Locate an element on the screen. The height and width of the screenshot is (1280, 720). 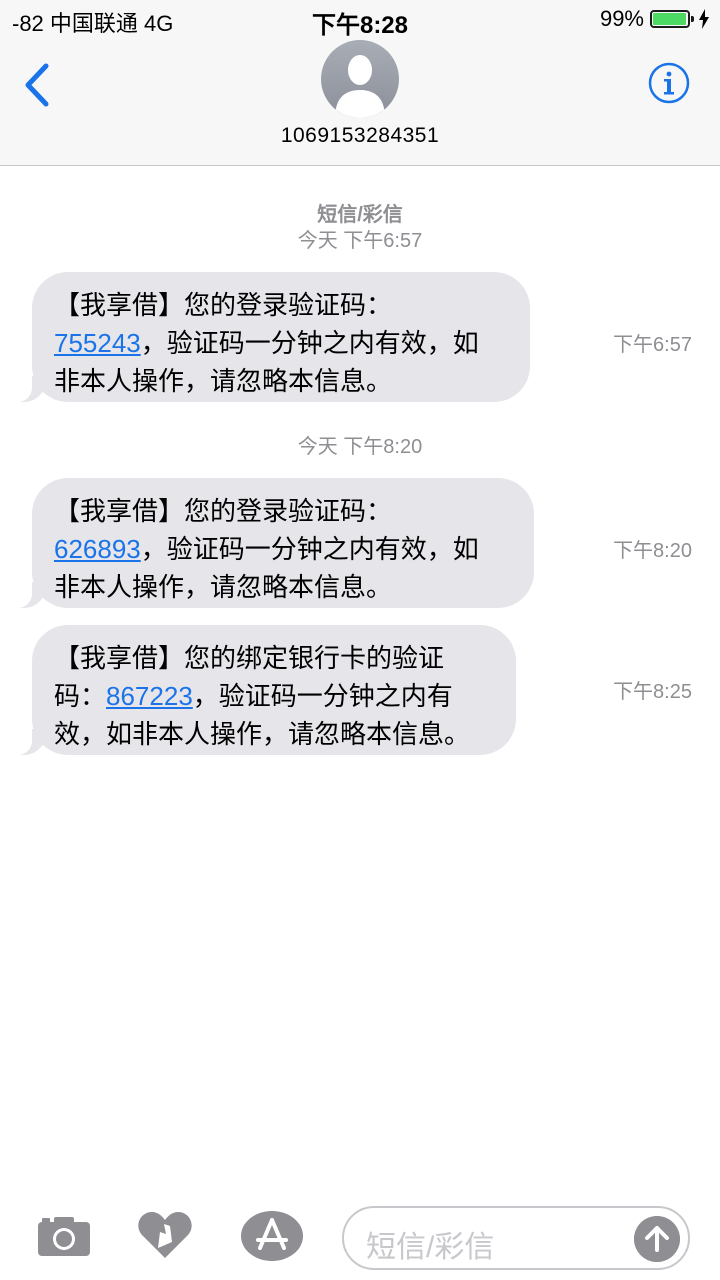
app-store-icon is located at coordinates (272, 1236).